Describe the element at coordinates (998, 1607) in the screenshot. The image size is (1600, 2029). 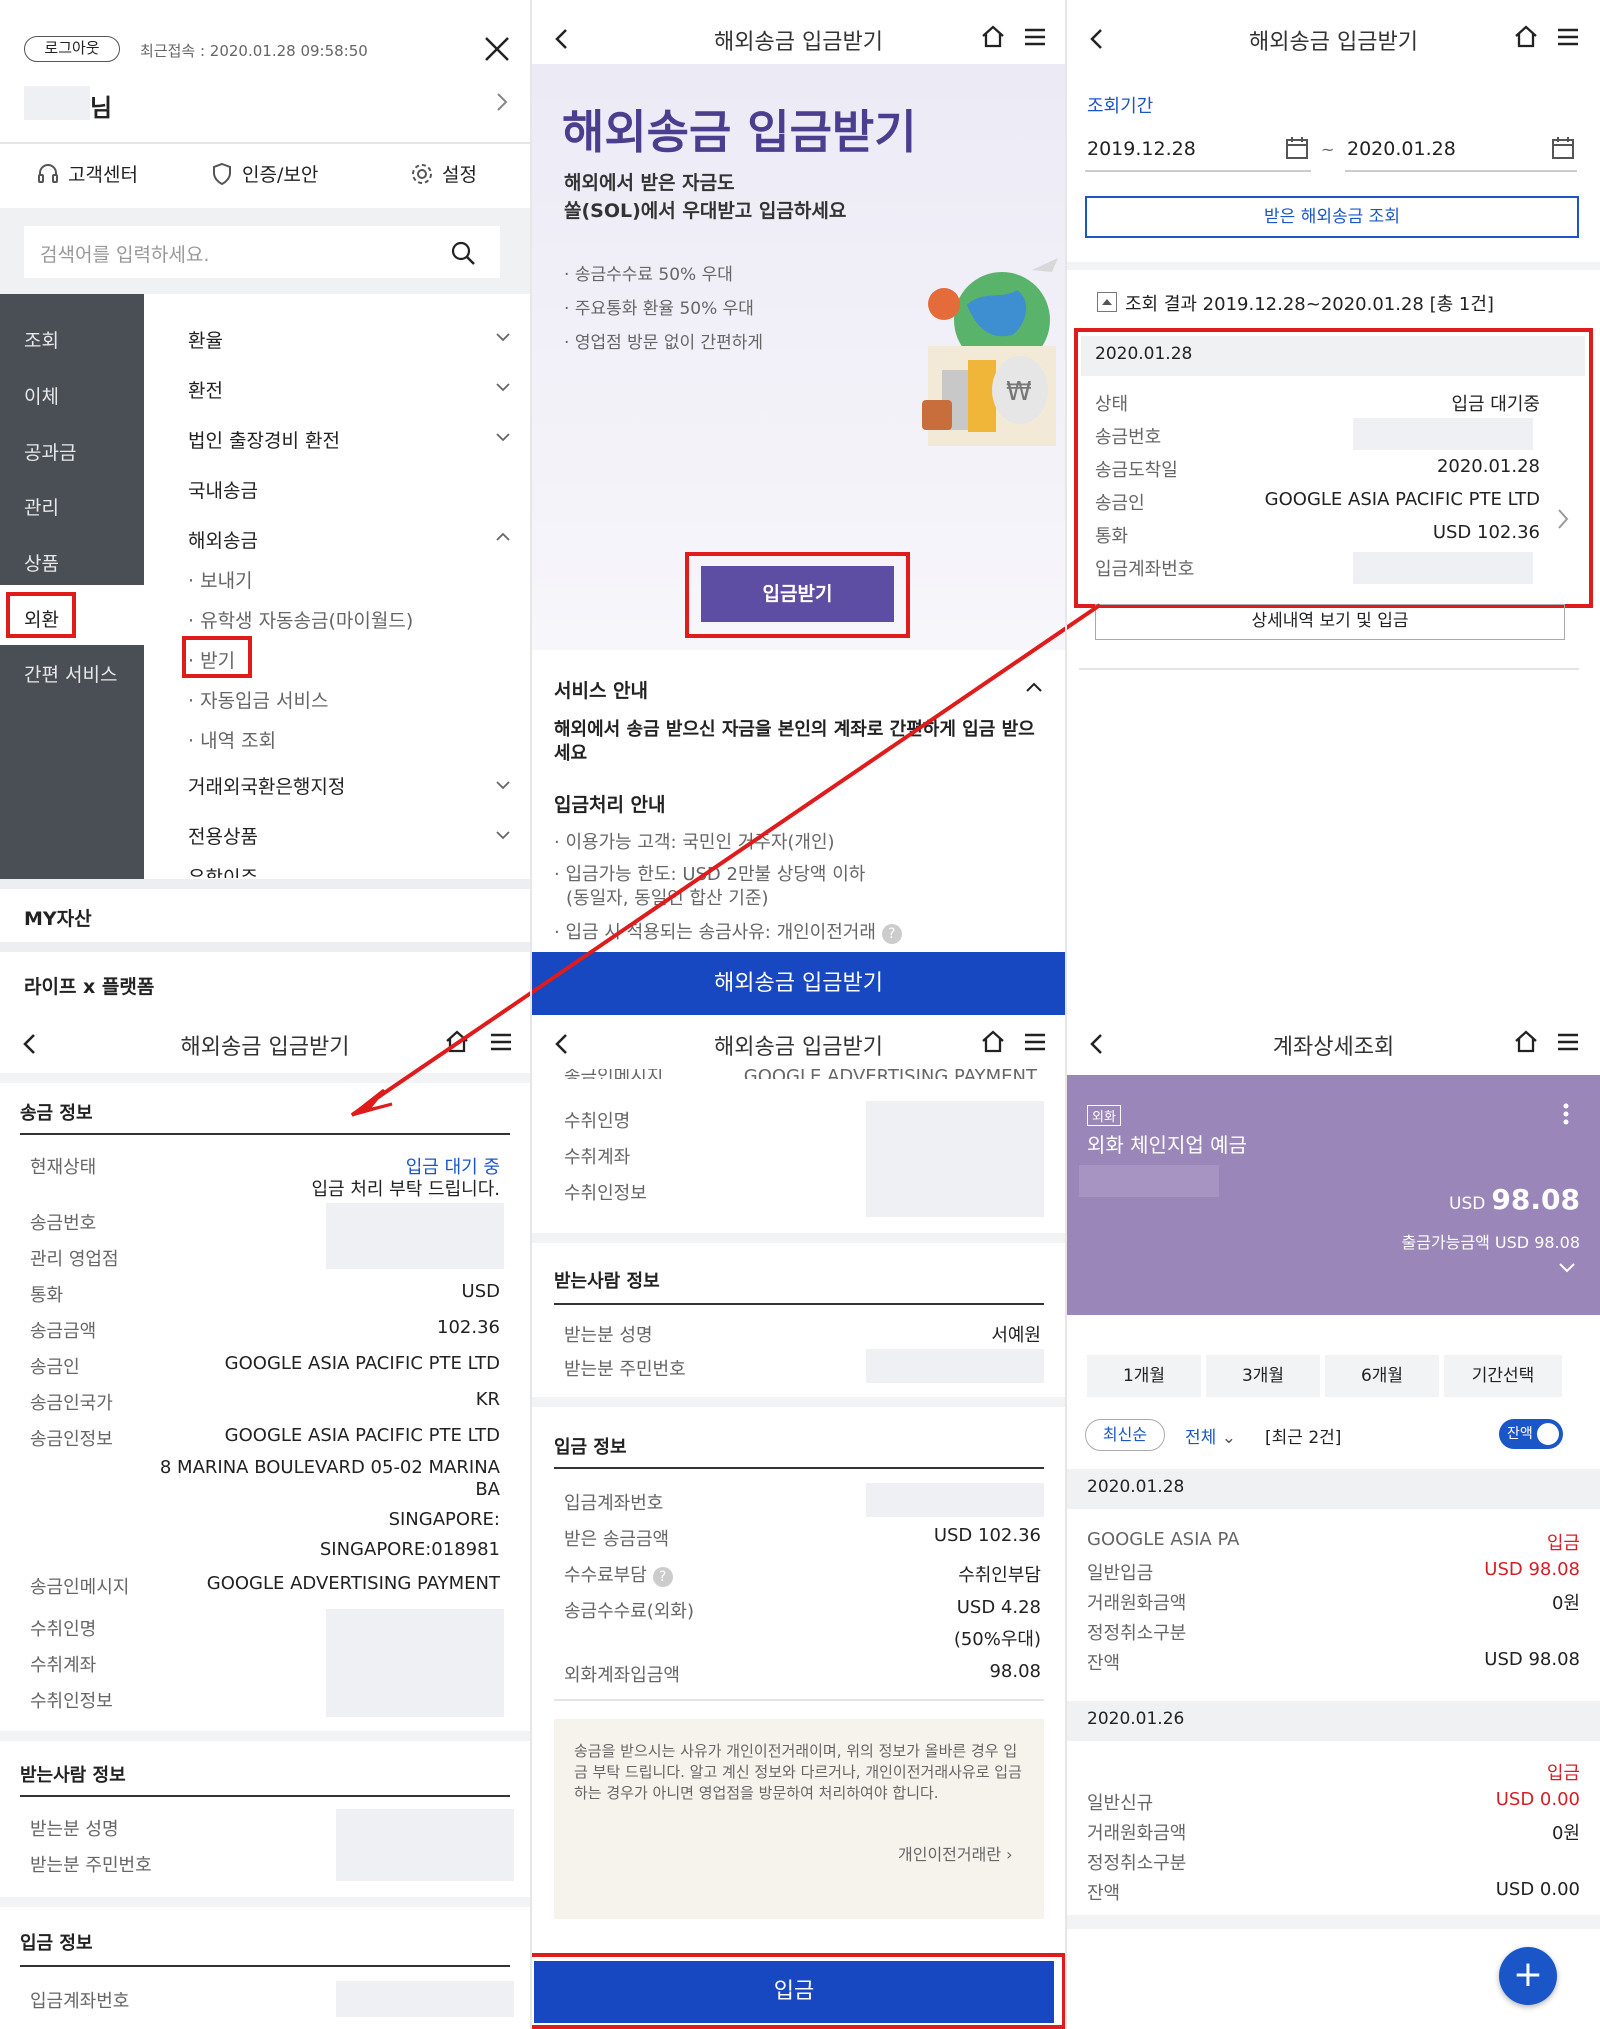
I see `dep-value: USD 4.28` at that location.